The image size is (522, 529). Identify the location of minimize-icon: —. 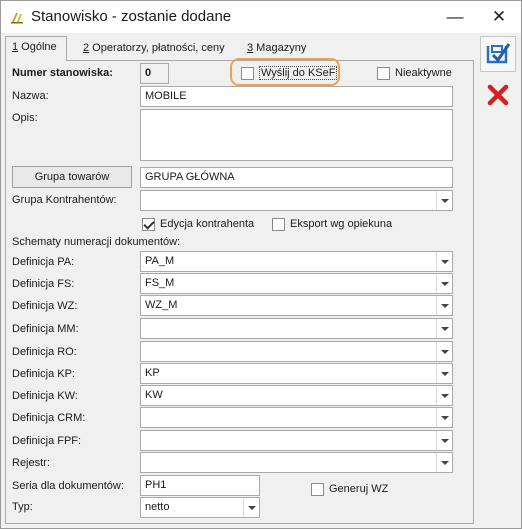
(455, 16).